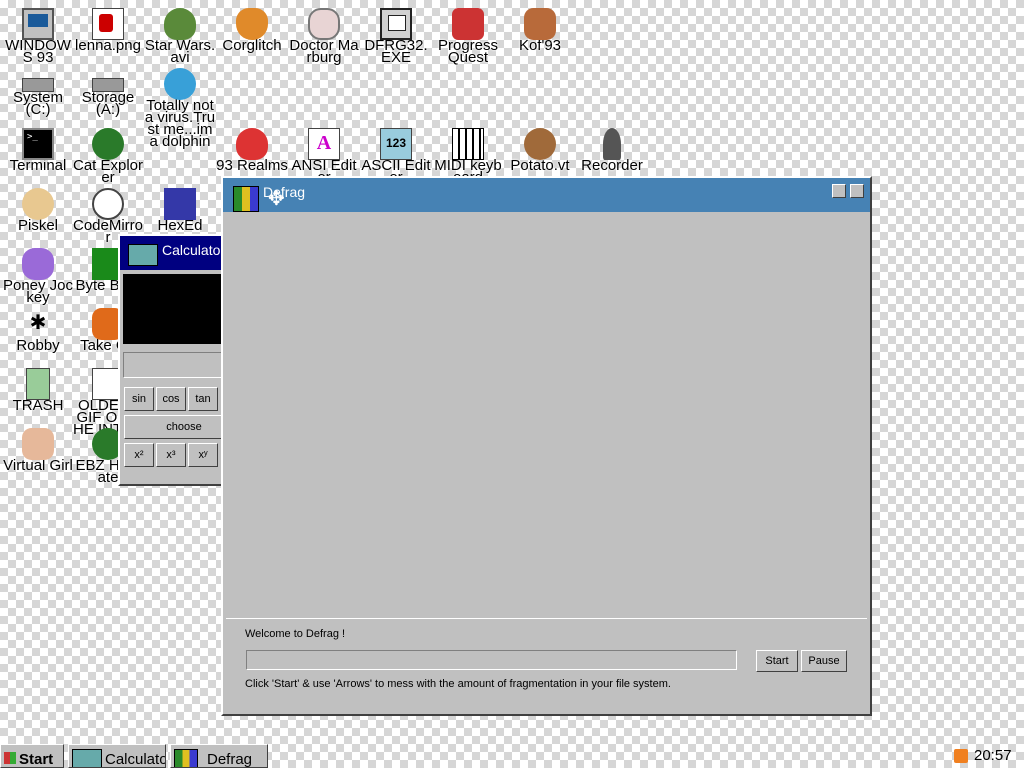  Describe the element at coordinates (38, 465) in the screenshot. I see `desktop-icon-label: Virtual Girl` at that location.